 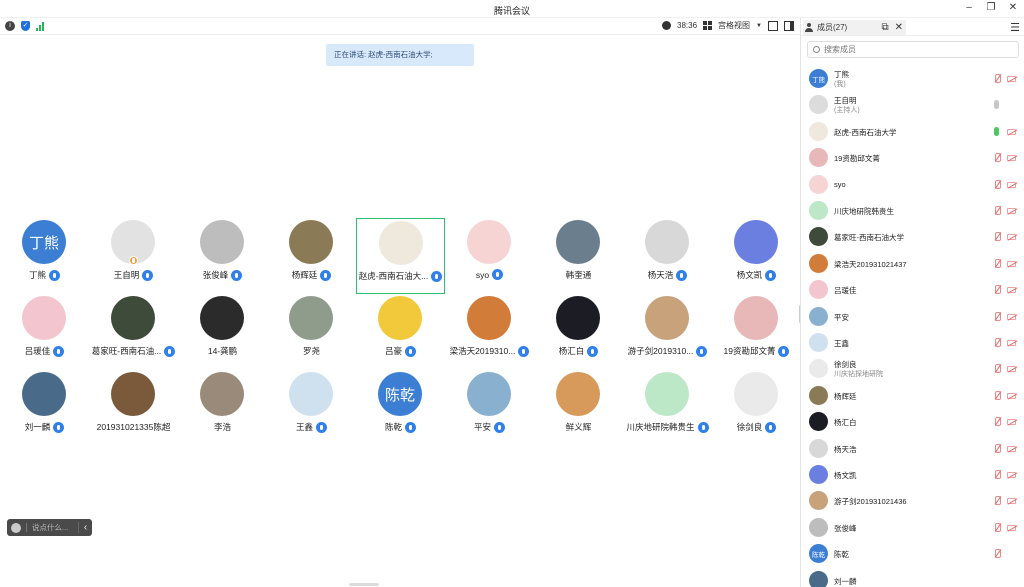 I want to click on member-row: 张俊峰, so click(x=912, y=527).